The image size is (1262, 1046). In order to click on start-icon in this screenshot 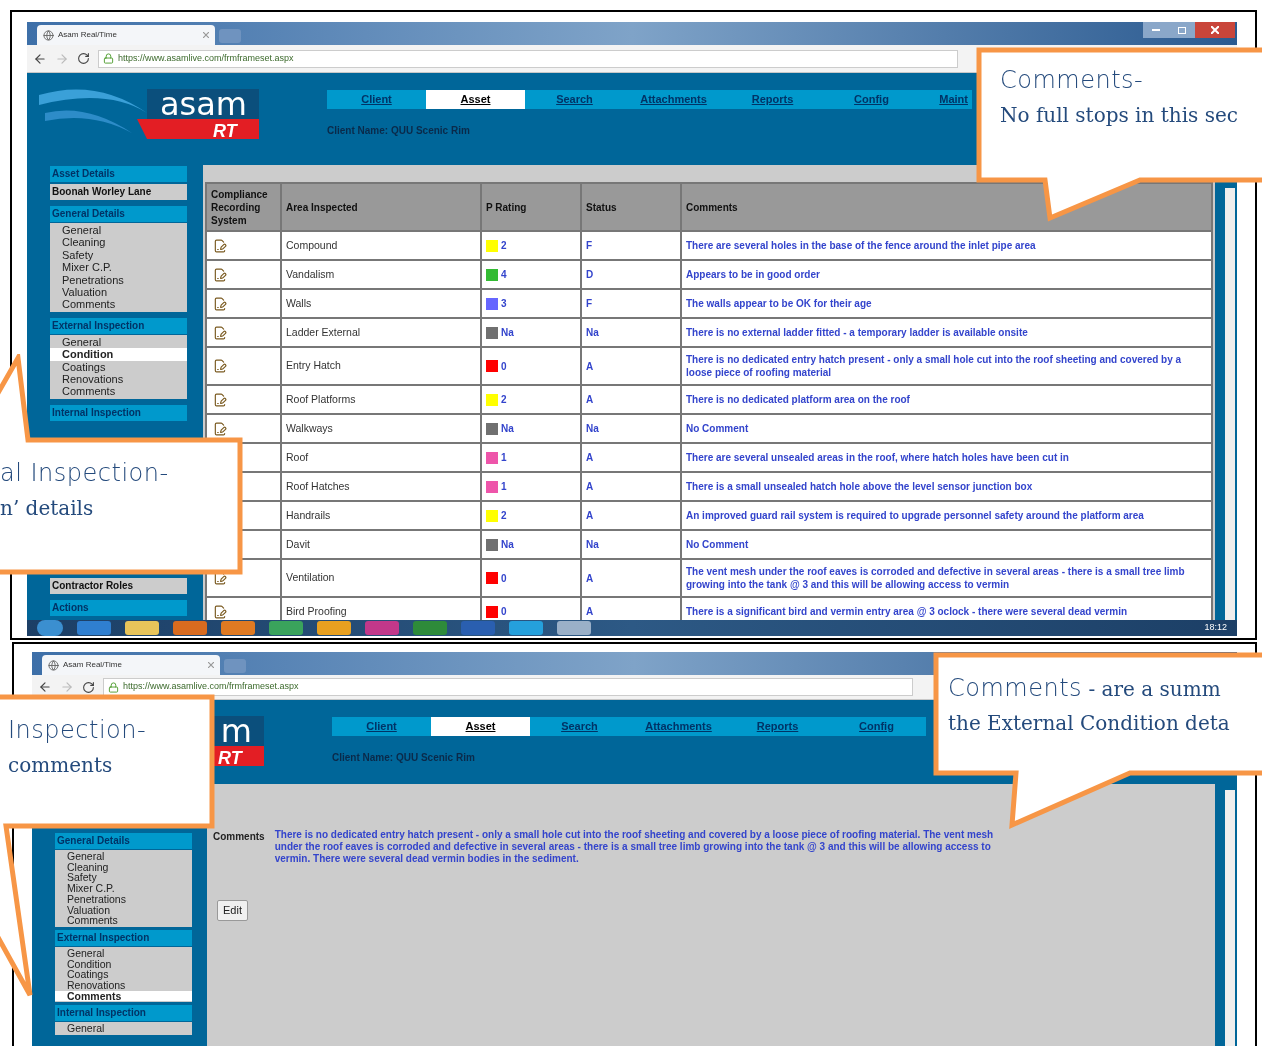, I will do `click(50, 628)`.